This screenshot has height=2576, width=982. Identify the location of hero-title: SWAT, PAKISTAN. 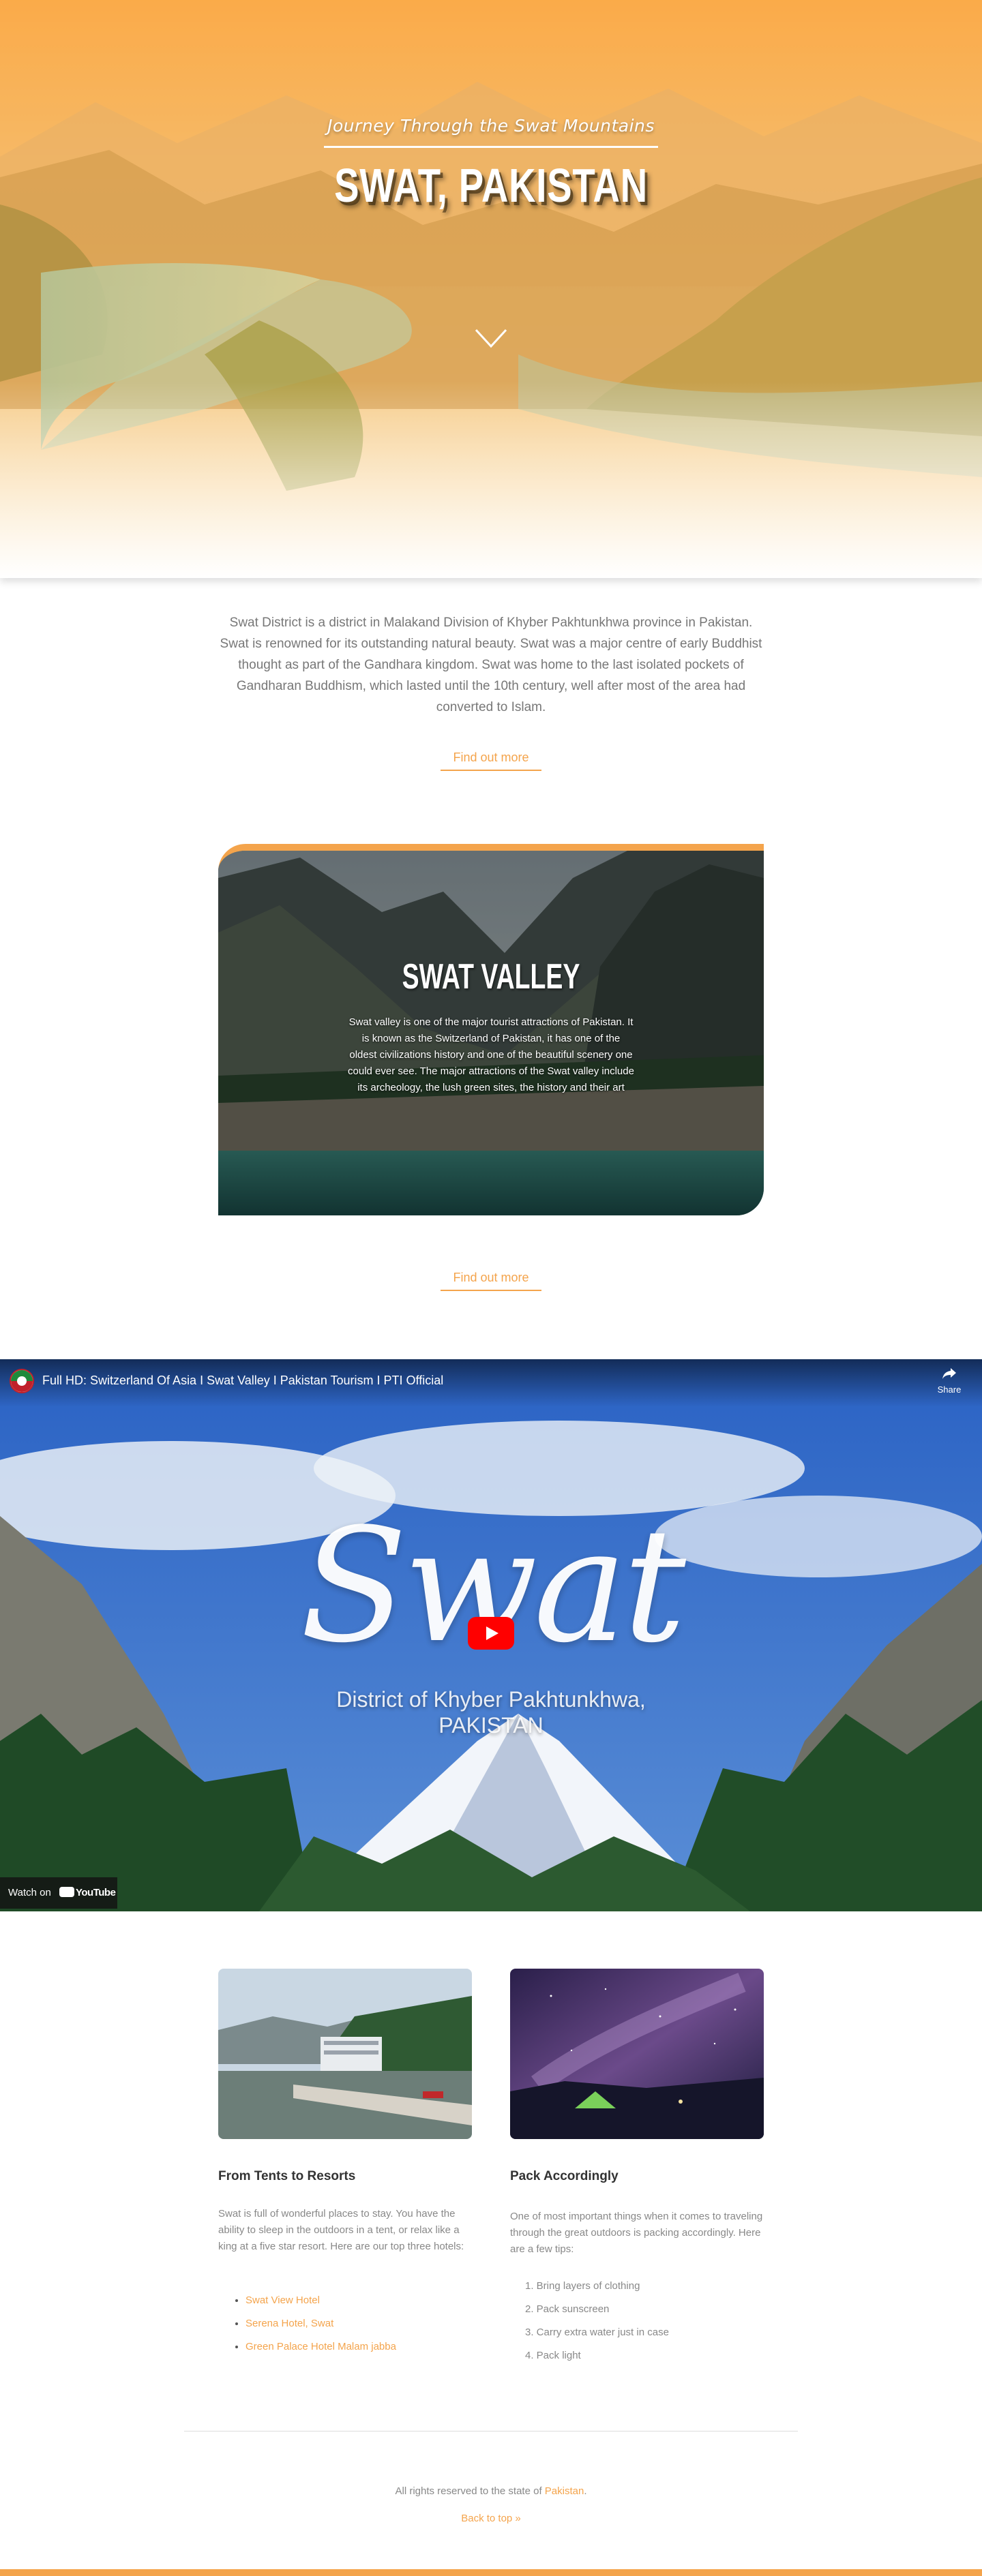
(491, 185).